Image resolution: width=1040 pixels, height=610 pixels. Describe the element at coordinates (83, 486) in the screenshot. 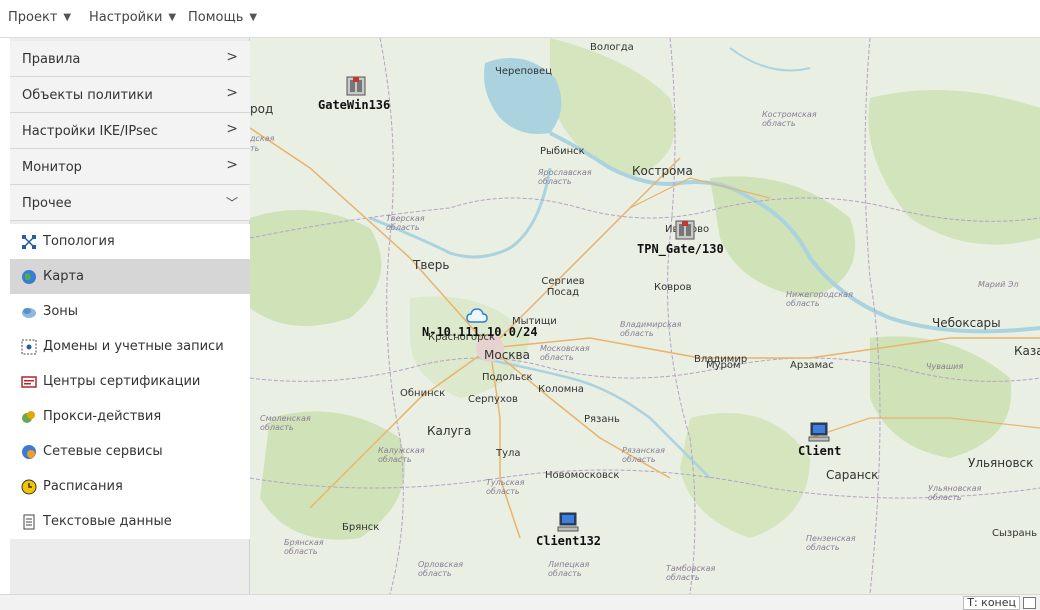

I see `sidebar-item-label: Расписания` at that location.